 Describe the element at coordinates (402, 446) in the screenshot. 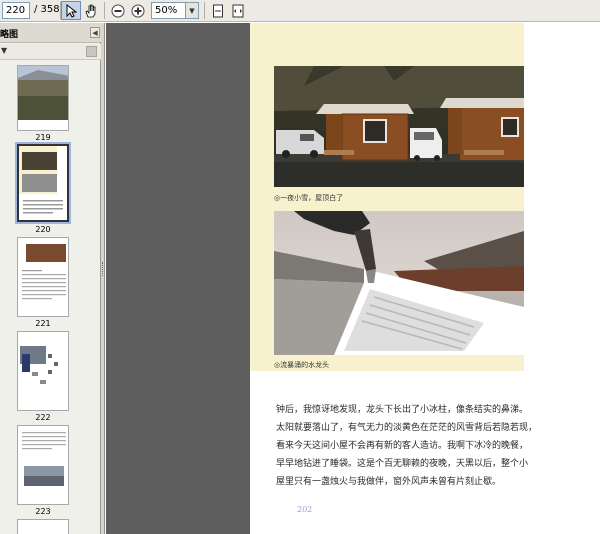

I see `body-line: 看来今天这间小屋不会再有新的客人造访。我啊下冰冷的晚餐，` at that location.